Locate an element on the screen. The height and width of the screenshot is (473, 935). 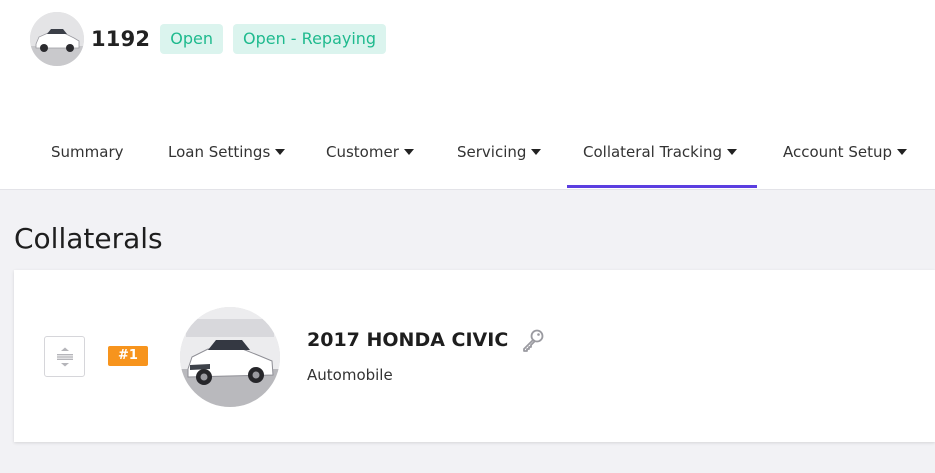
tab-summary: Summary is located at coordinates (87, 159).